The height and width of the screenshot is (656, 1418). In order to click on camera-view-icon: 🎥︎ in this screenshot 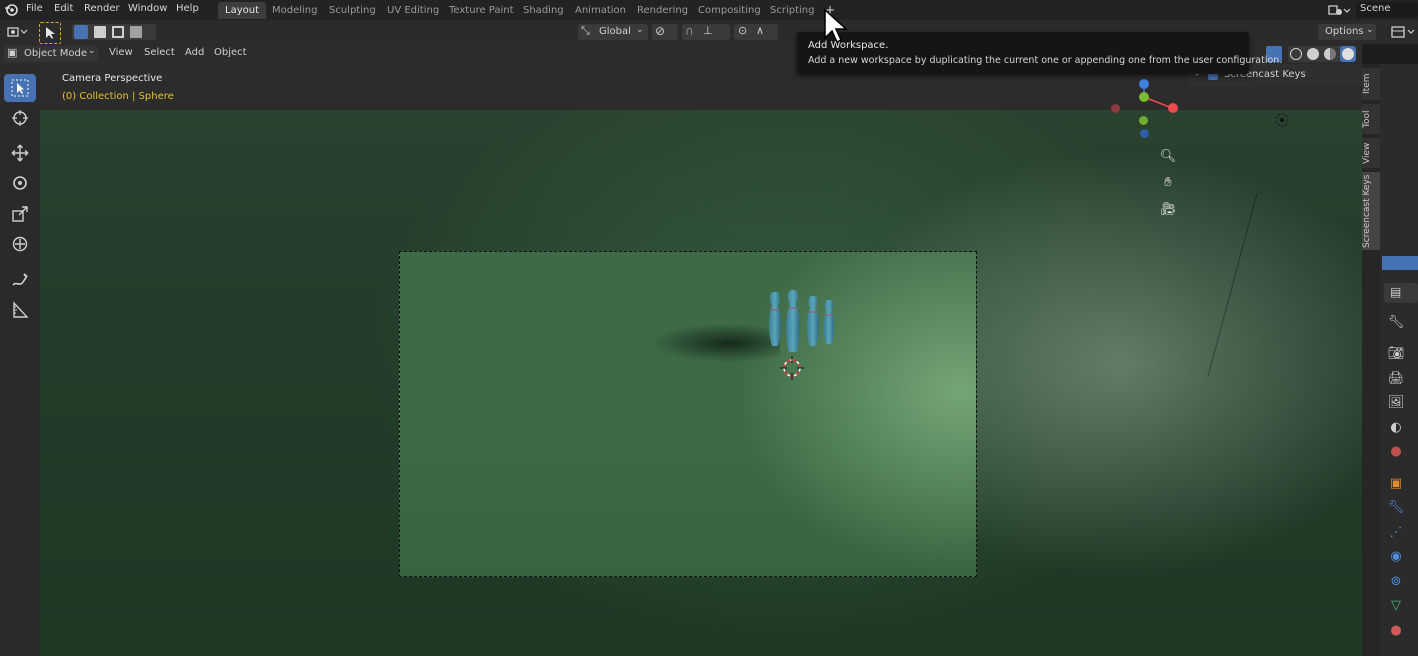, I will do `click(1168, 210)`.